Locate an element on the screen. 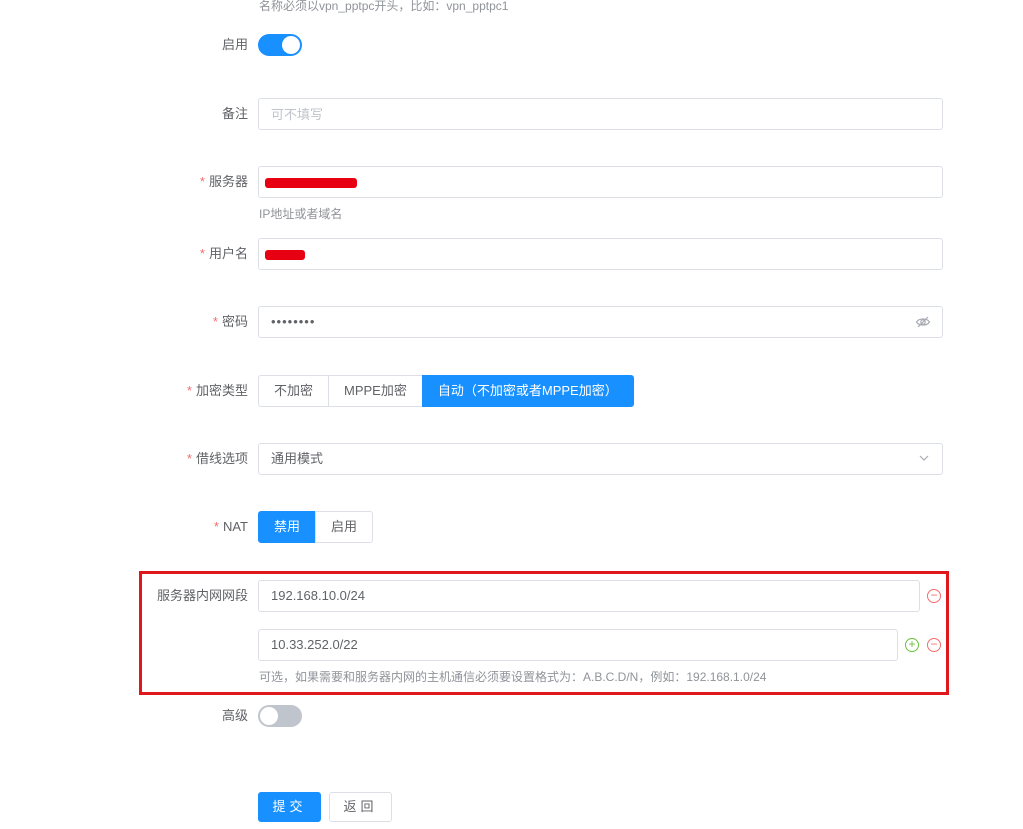 This screenshot has height=829, width=1023. encryption-label: * 加密类型 is located at coordinates (217, 390).